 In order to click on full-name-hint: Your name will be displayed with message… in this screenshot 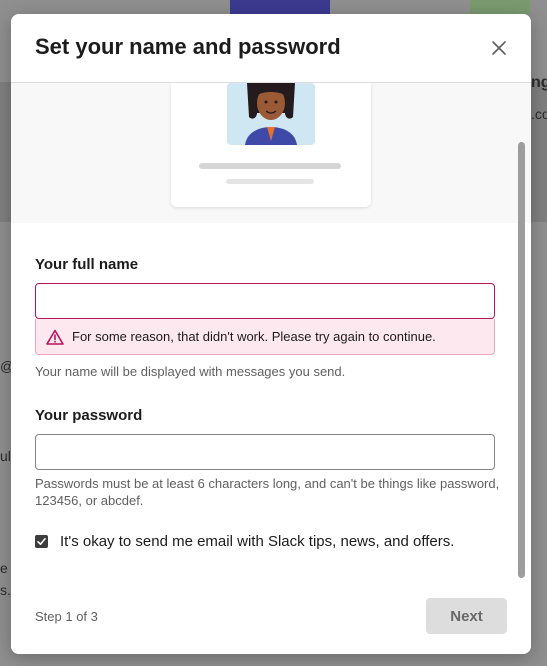, I will do `click(190, 371)`.